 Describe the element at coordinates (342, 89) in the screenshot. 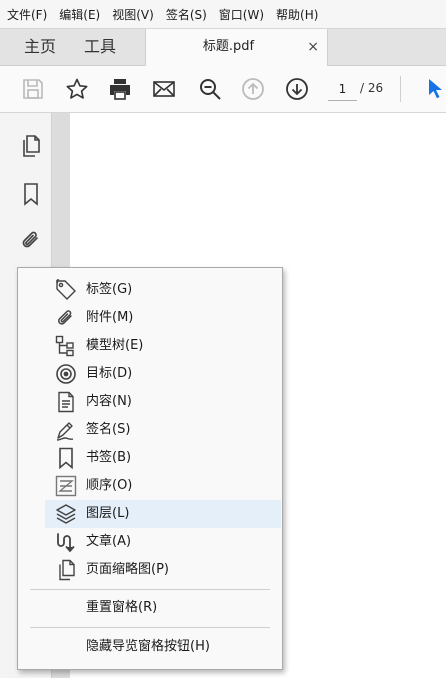

I see `page-number-input` at that location.